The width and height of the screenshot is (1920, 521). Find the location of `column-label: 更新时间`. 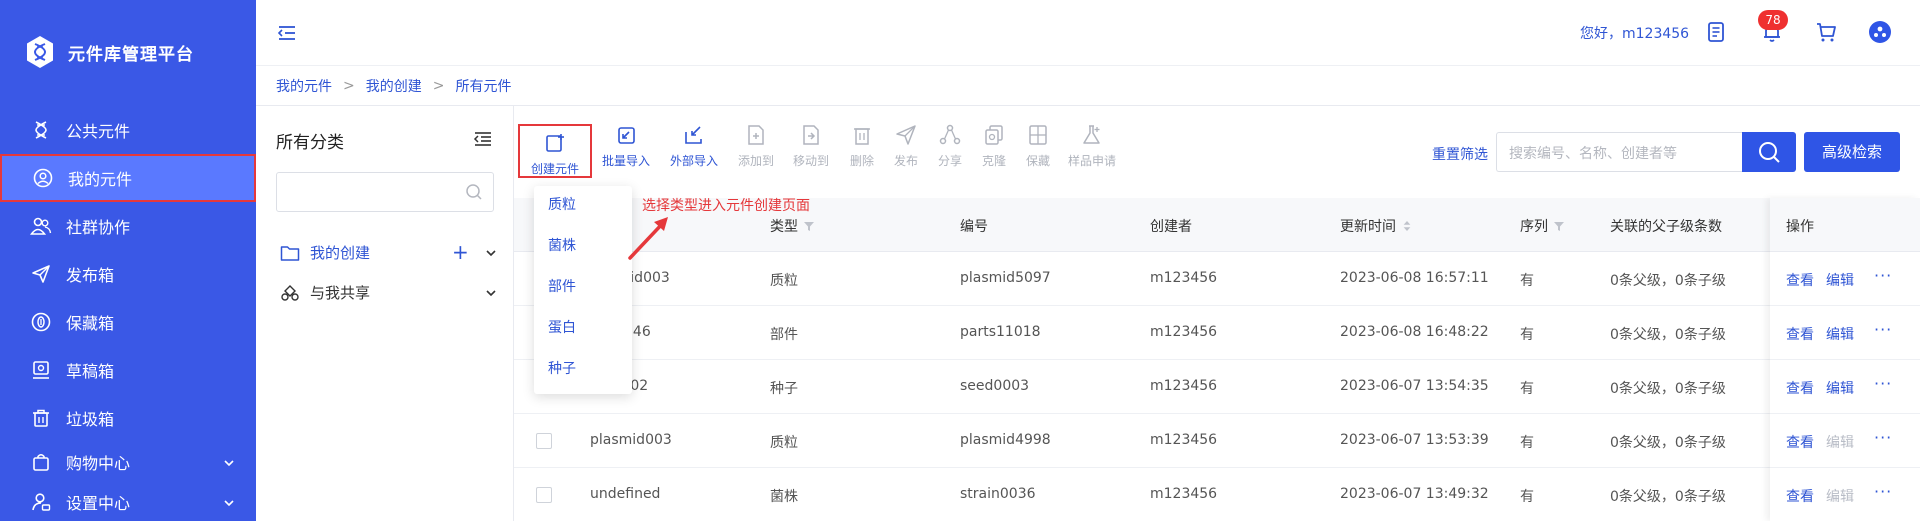

column-label: 更新时间 is located at coordinates (1368, 227).